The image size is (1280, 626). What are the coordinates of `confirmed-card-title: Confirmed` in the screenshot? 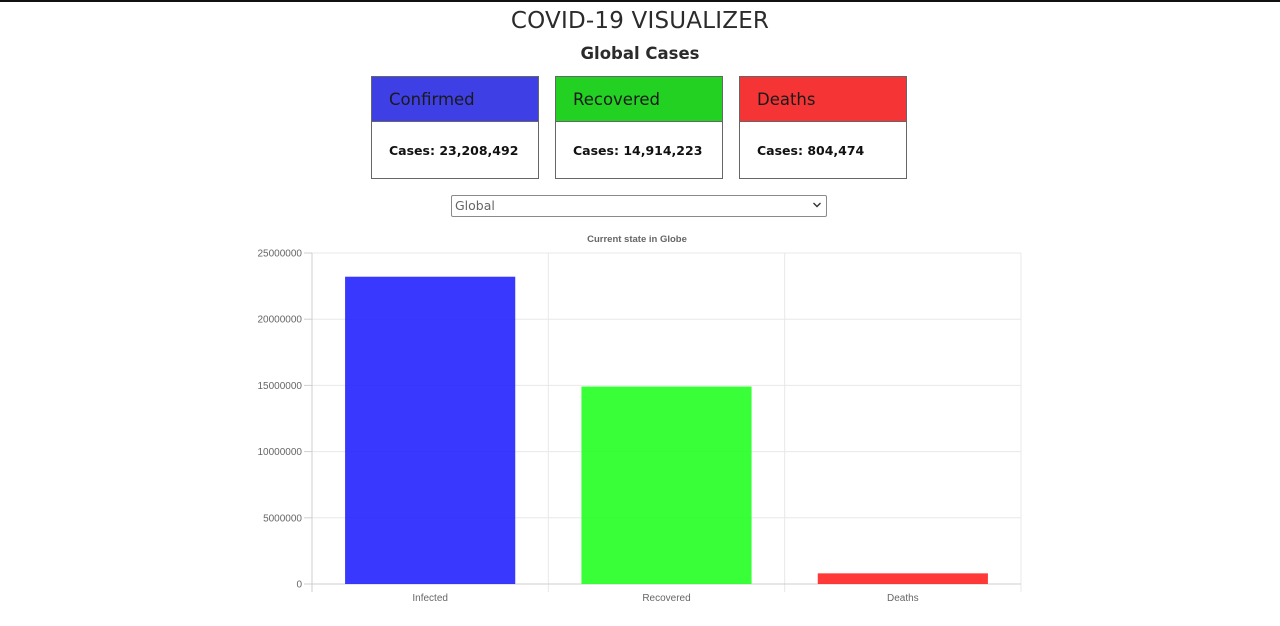 It's located at (432, 99).